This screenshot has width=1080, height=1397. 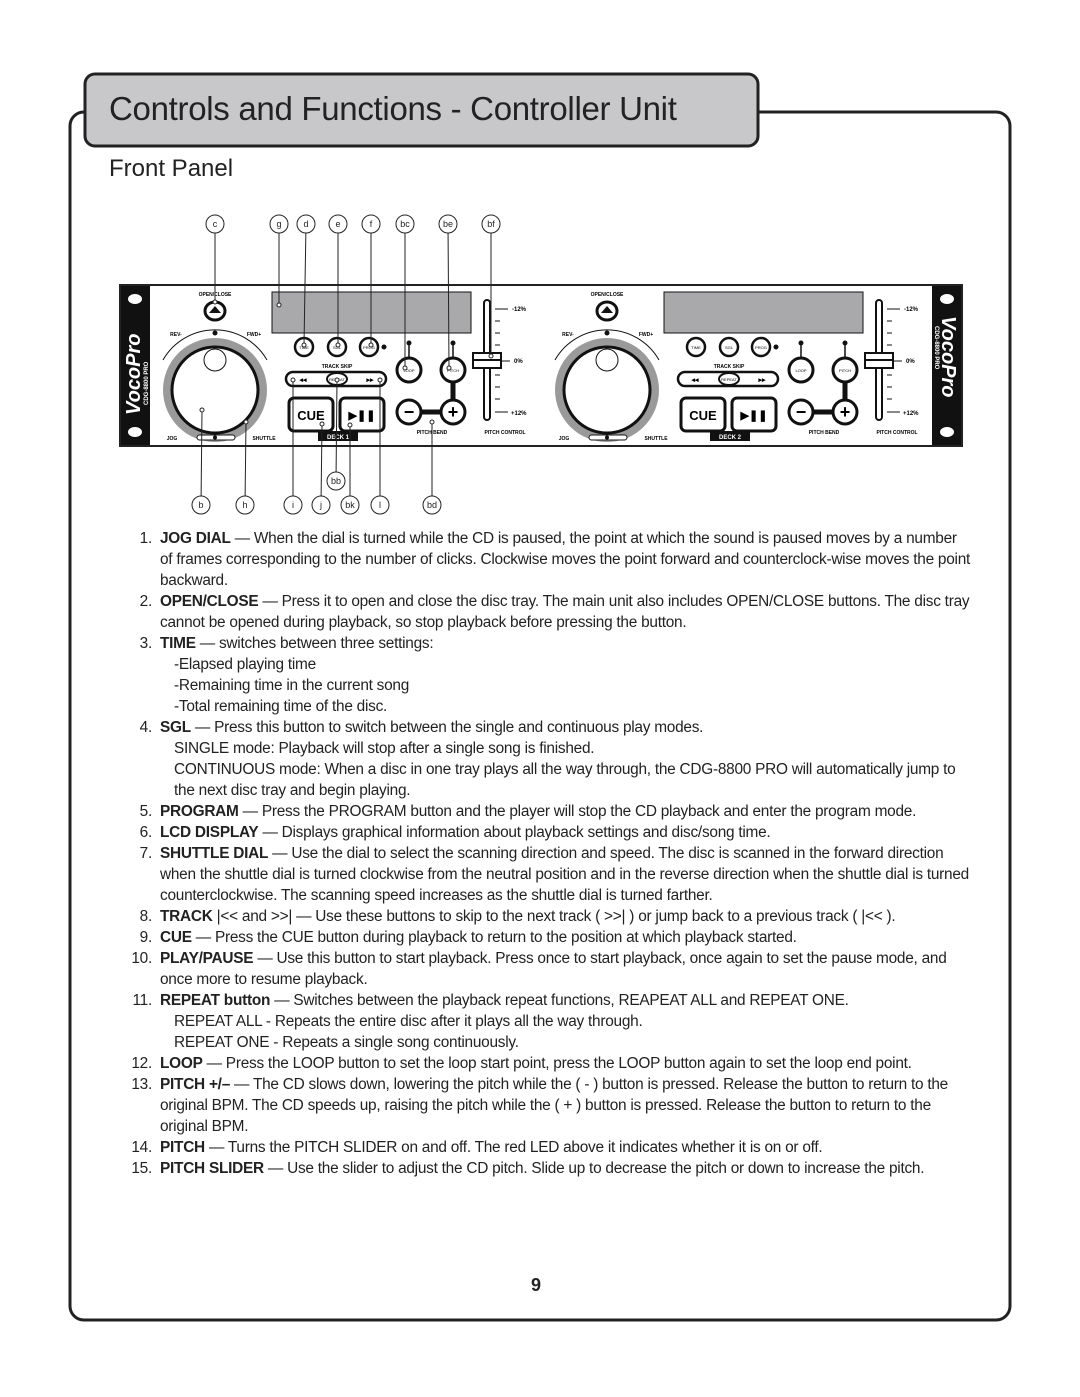 I want to click on item-number: 2., so click(x=146, y=601).